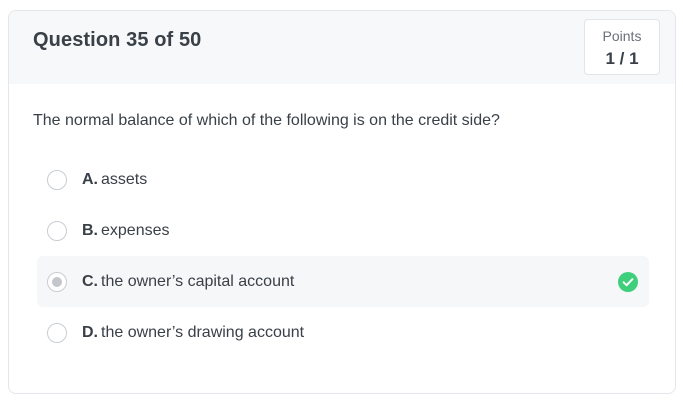 The width and height of the screenshot is (683, 405). Describe the element at coordinates (343, 230) in the screenshot. I see `answer-option-b: B. expenses` at that location.